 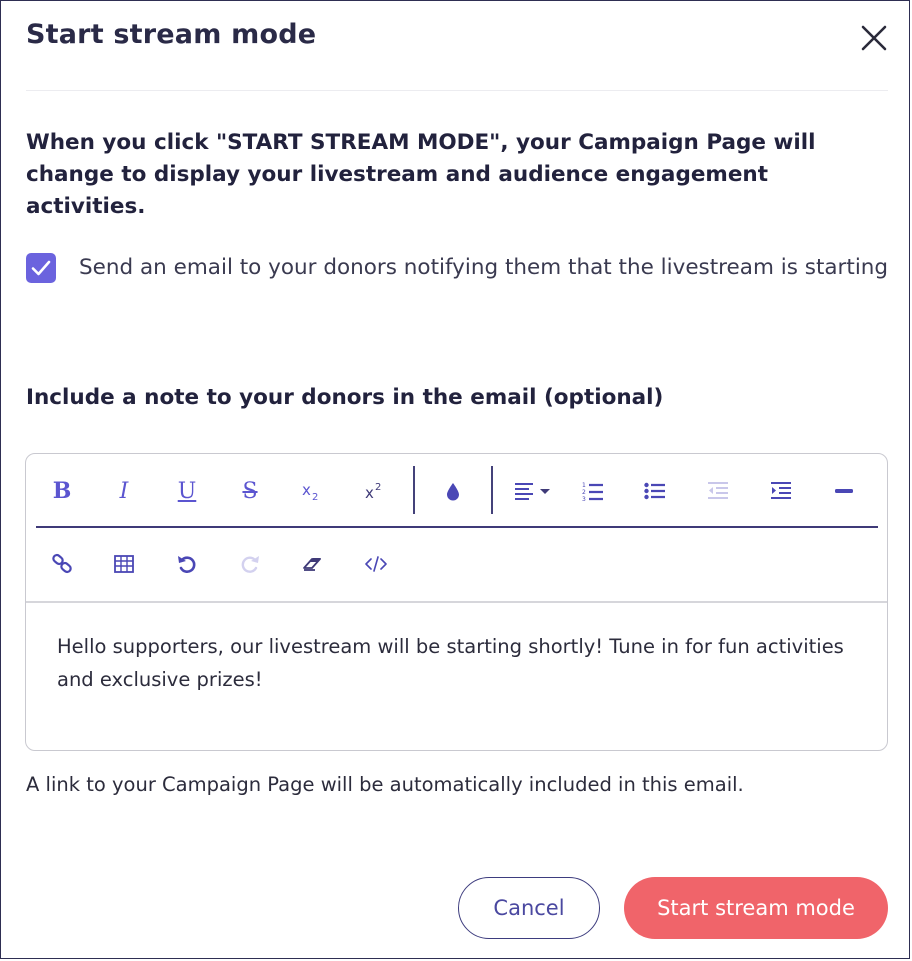 What do you see at coordinates (457, 90) in the screenshot?
I see `header-divider` at bounding box center [457, 90].